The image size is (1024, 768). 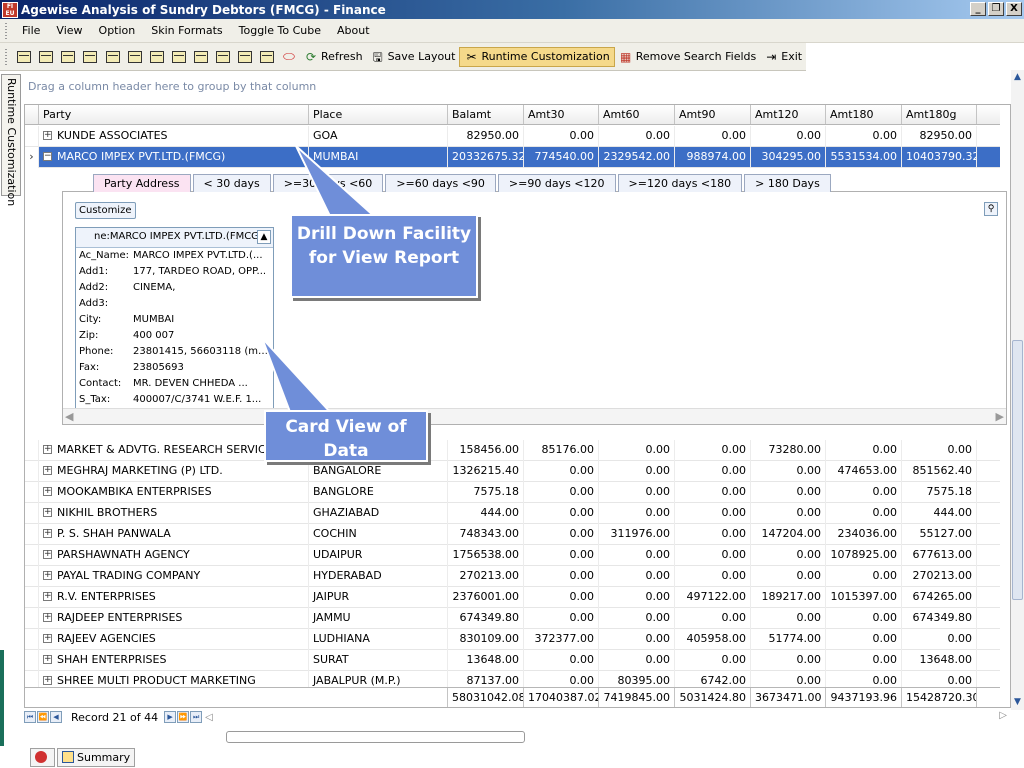 What do you see at coordinates (378, 114) in the screenshot?
I see `column-header-place: Place` at bounding box center [378, 114].